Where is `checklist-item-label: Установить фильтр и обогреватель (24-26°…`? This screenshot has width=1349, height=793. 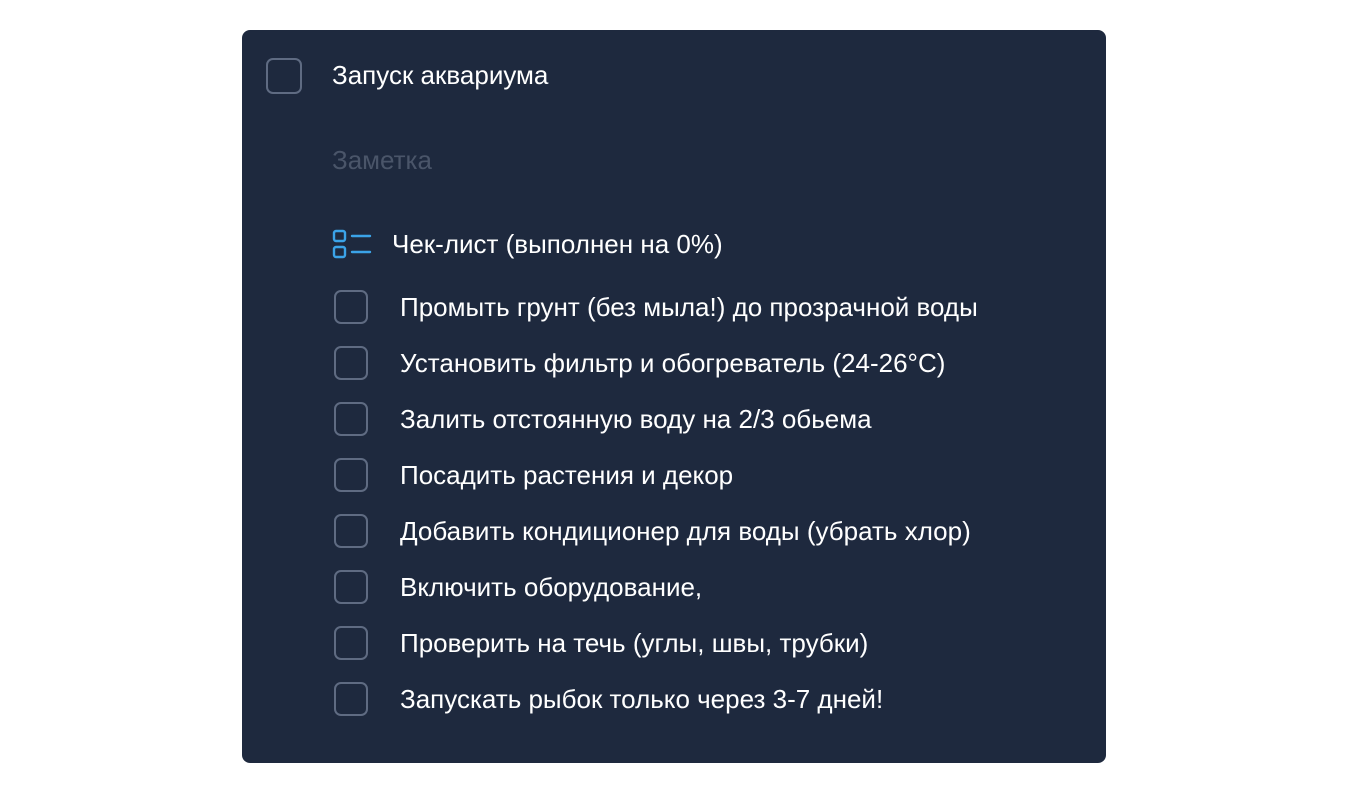 checklist-item-label: Установить фильтр и обогреватель (24-26°… is located at coordinates (672, 363).